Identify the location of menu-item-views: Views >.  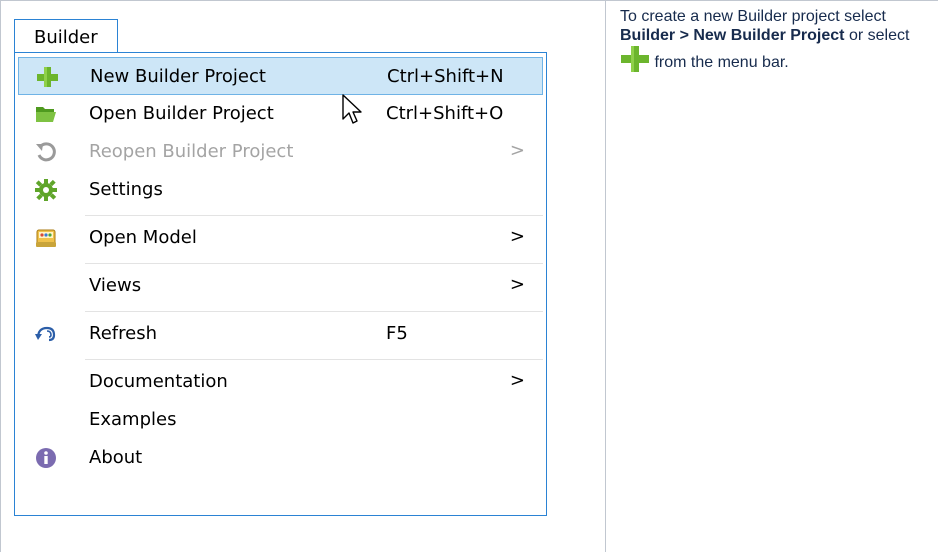
(280, 286).